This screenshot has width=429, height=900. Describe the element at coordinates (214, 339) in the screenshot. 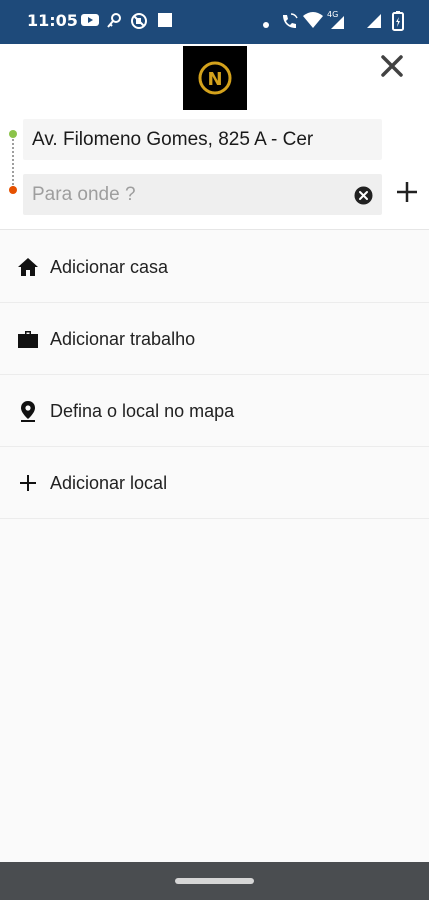

I see `add-work-item: Adicionar trabalho` at that location.